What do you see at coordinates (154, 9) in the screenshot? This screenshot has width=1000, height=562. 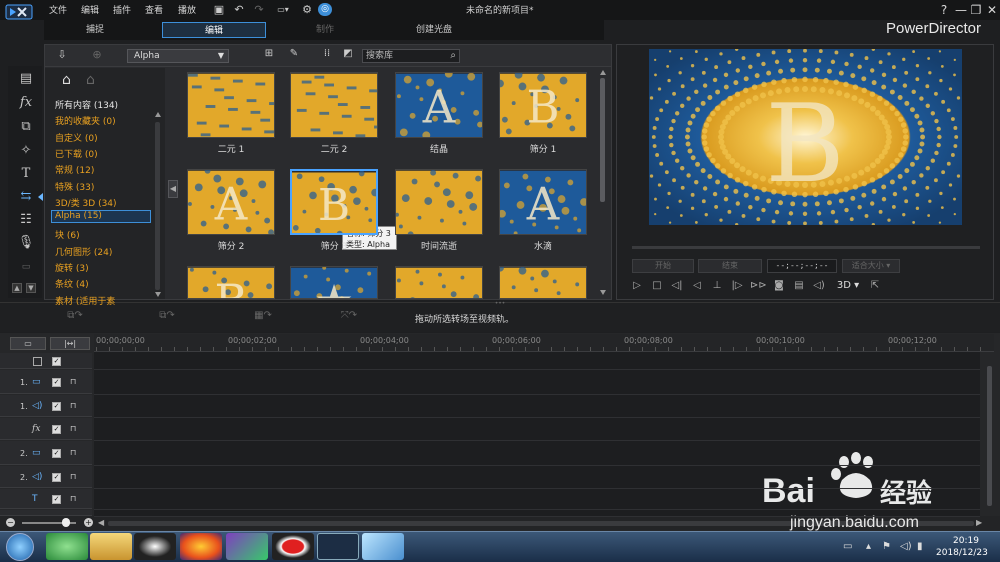 I see `menu-view: 查看` at bounding box center [154, 9].